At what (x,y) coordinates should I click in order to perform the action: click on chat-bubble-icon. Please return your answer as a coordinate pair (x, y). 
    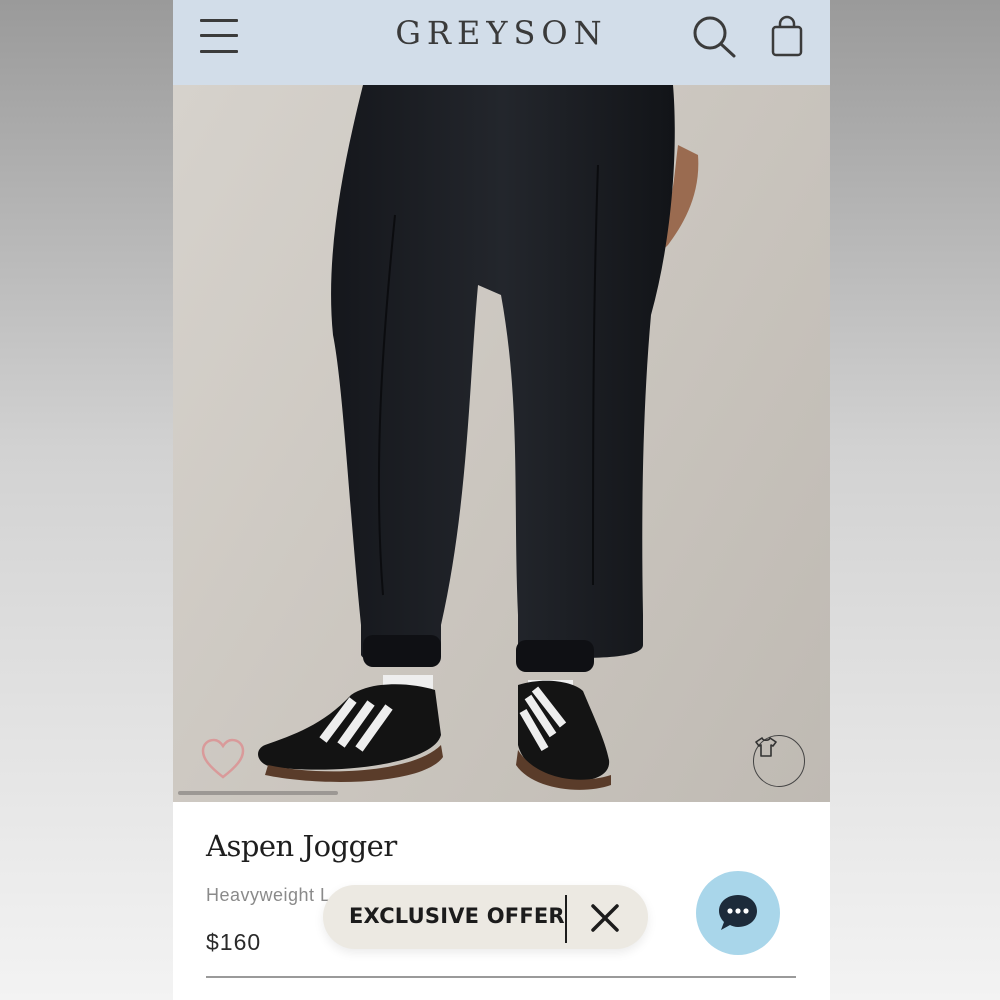
    Looking at the image, I should click on (738, 912).